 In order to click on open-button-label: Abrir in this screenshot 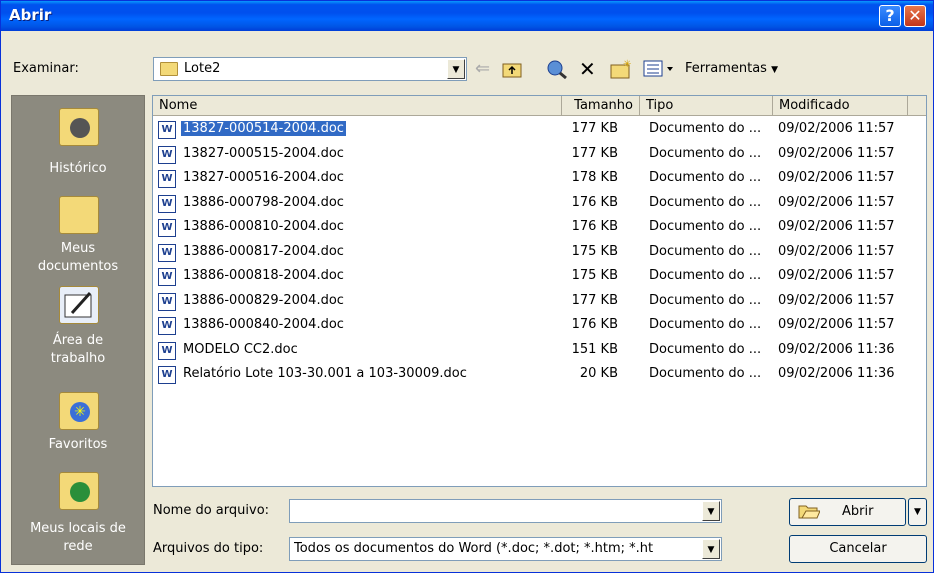, I will do `click(858, 511)`.